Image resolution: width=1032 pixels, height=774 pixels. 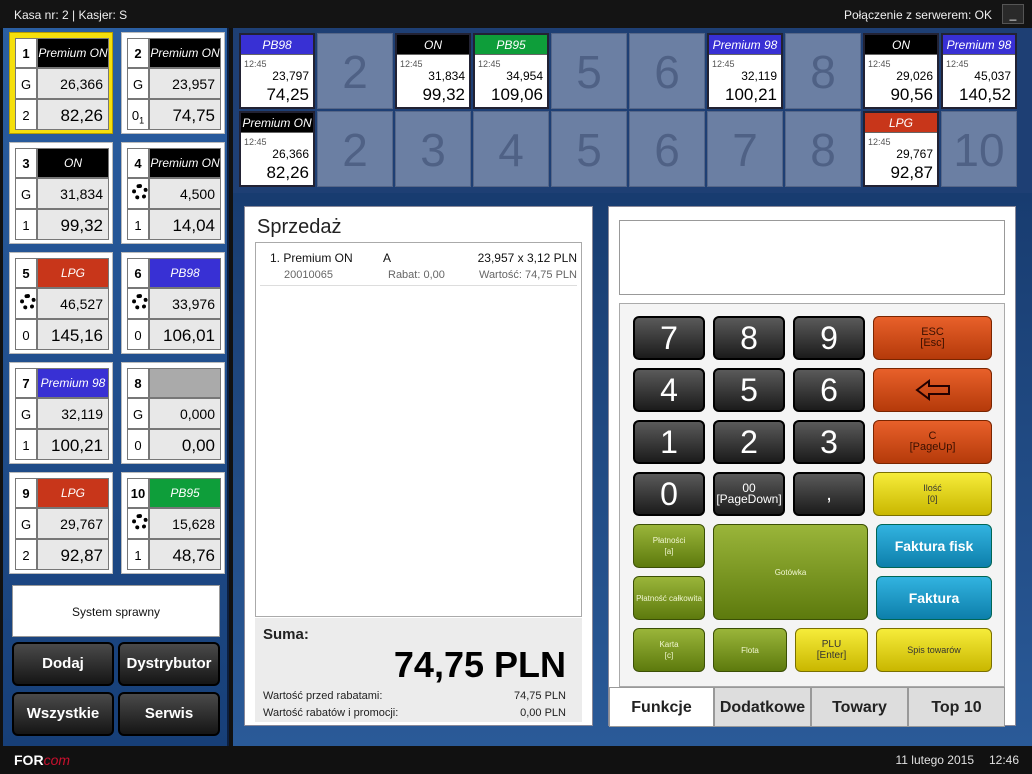 I want to click on backspace-button, so click(x=932, y=390).